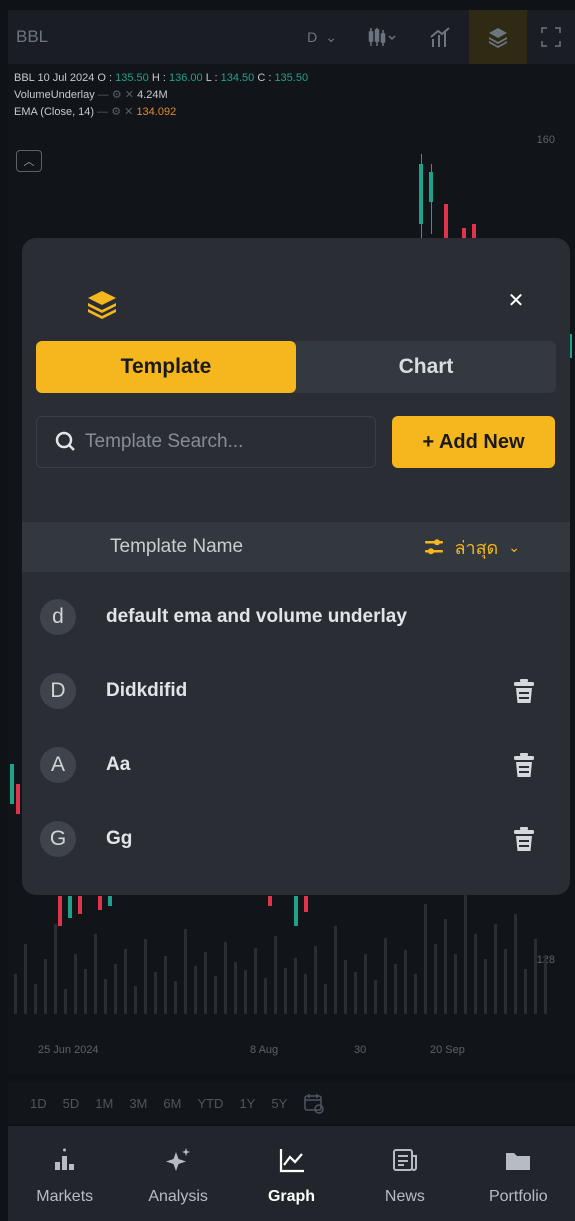 This screenshot has height=1221, width=575. Describe the element at coordinates (404, 1173) in the screenshot. I see `nav-news: News` at that location.